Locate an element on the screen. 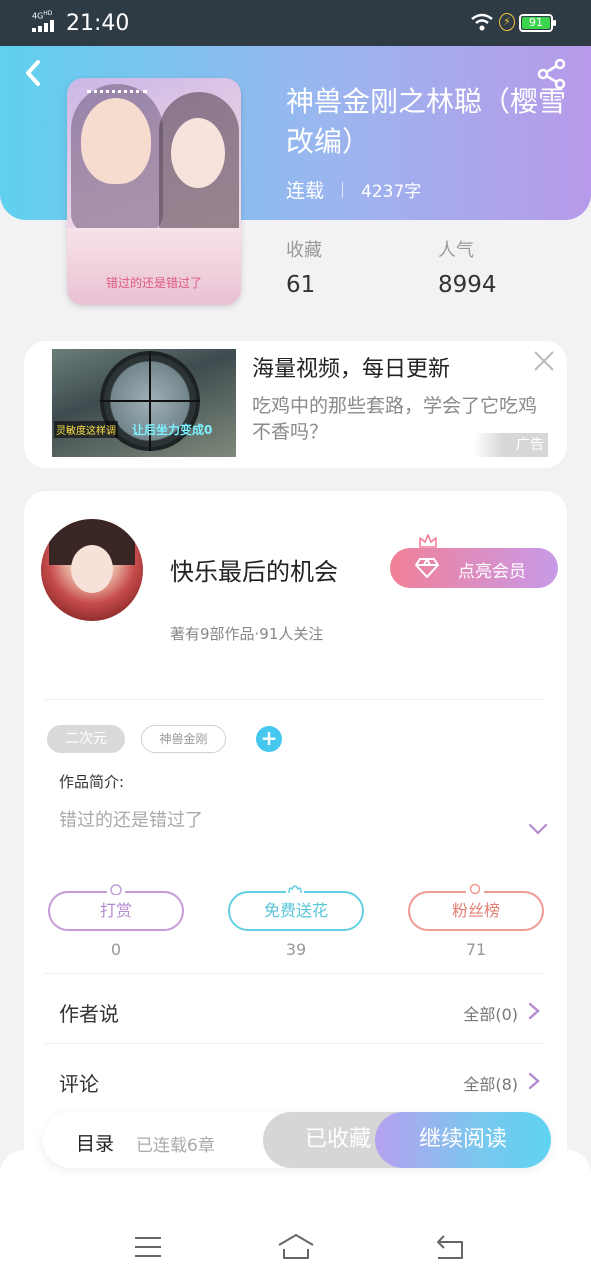 The width and height of the screenshot is (591, 1280). flower-icon is located at coordinates (295, 889).